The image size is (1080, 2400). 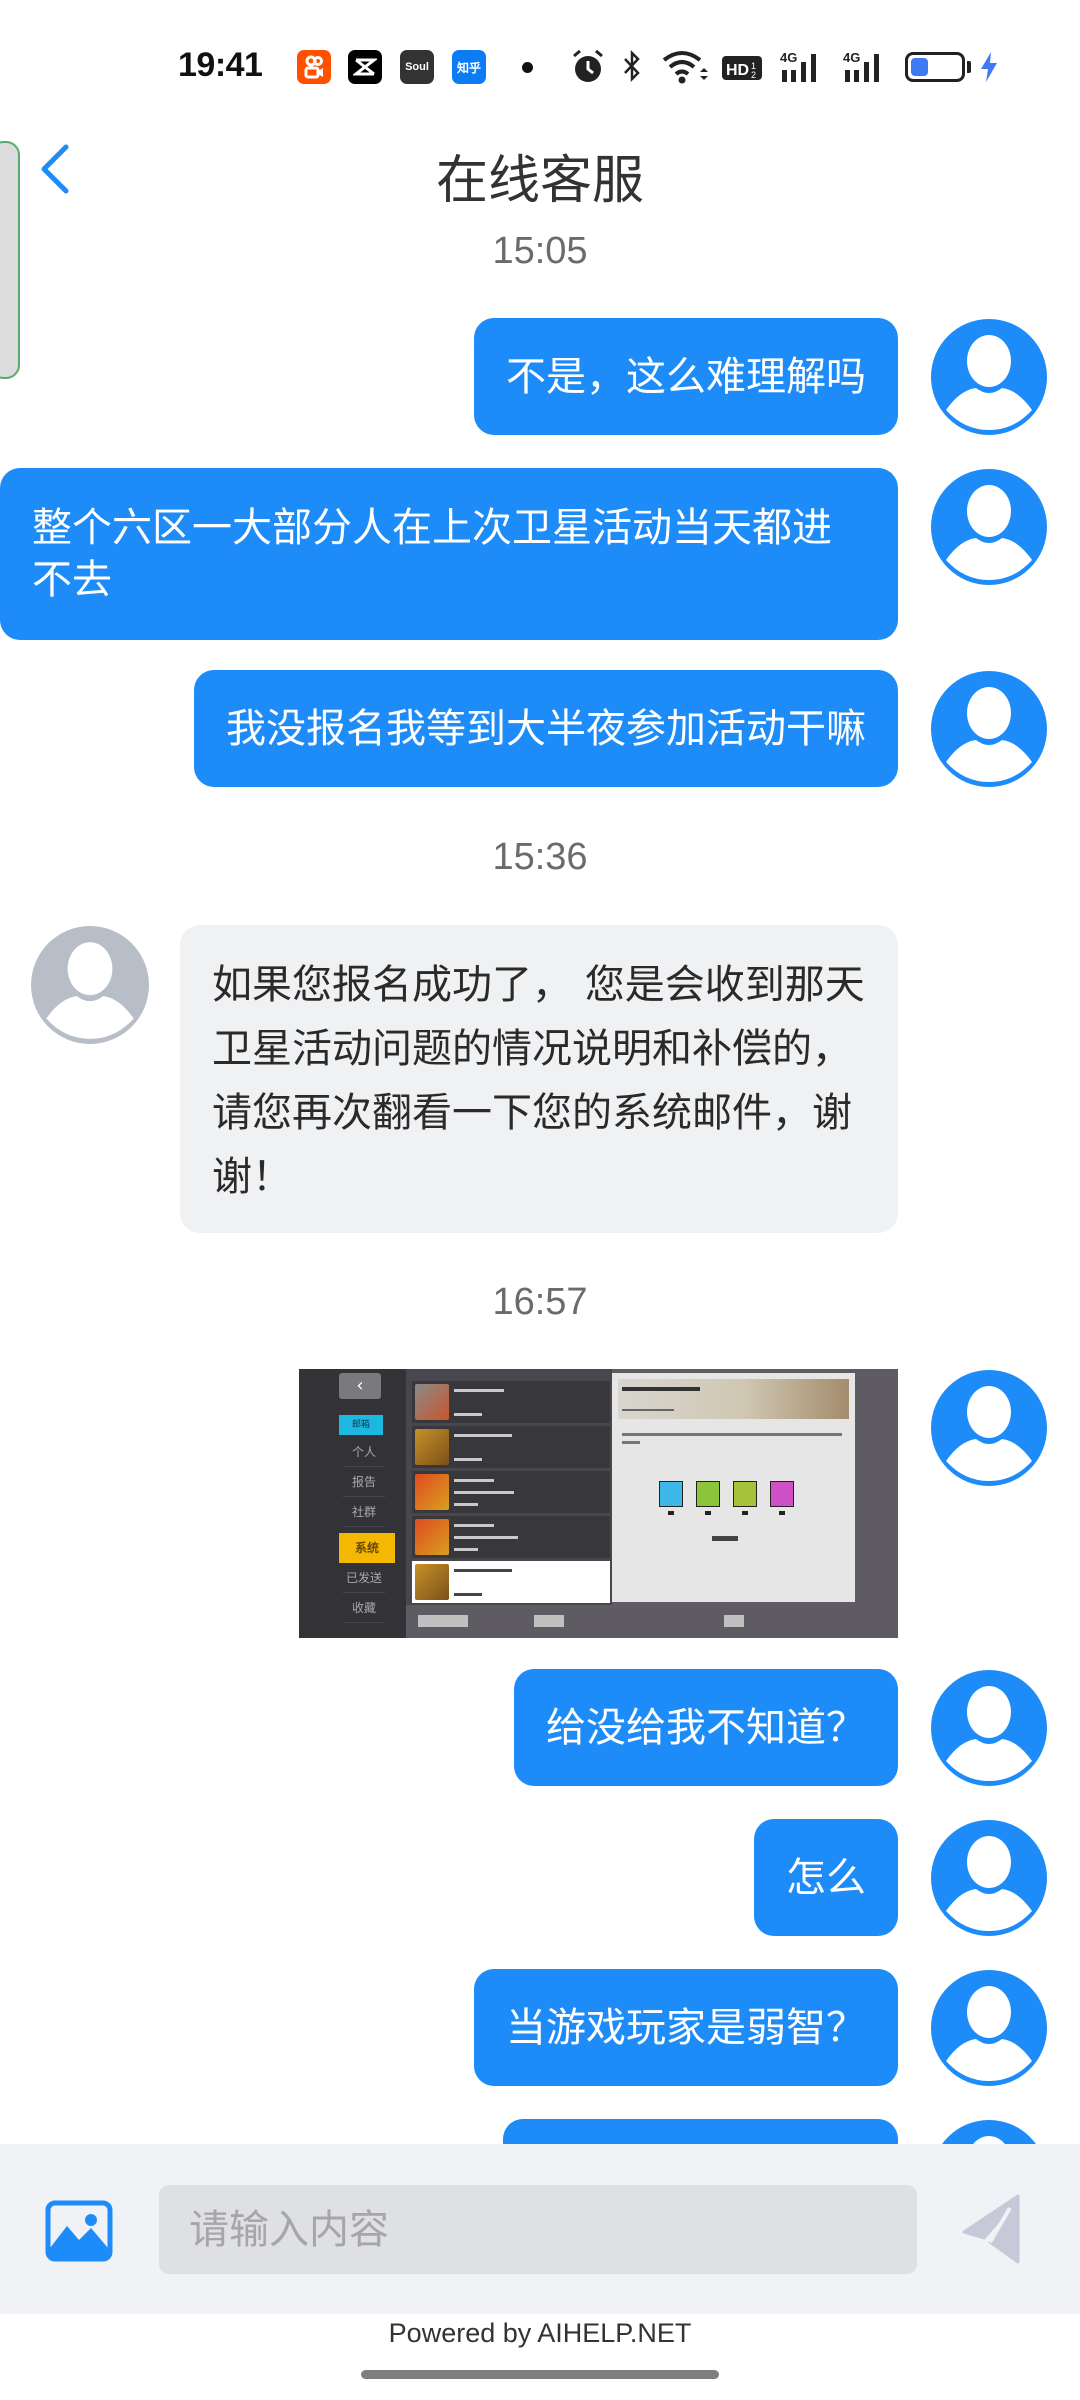 What do you see at coordinates (509, 1487) in the screenshot?
I see `screenshot-mail-list` at bounding box center [509, 1487].